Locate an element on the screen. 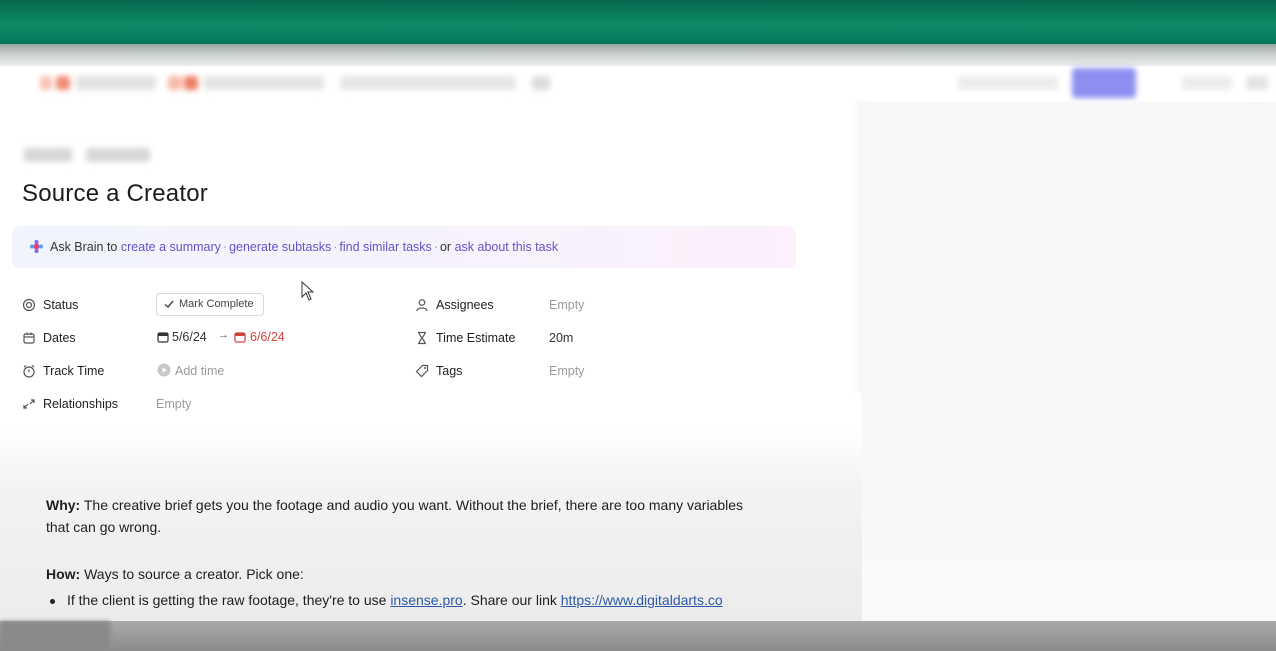  bullet-dot is located at coordinates (52, 601).